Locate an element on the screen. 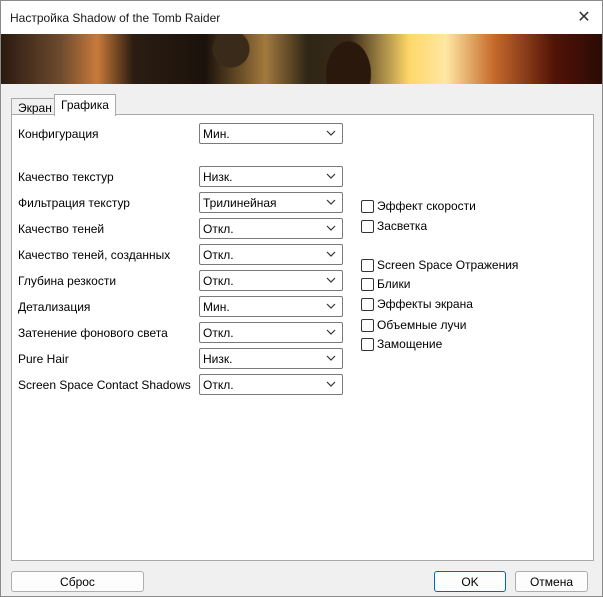 This screenshot has height=597, width=603. contact-shadows-select: Откл. is located at coordinates (271, 384).